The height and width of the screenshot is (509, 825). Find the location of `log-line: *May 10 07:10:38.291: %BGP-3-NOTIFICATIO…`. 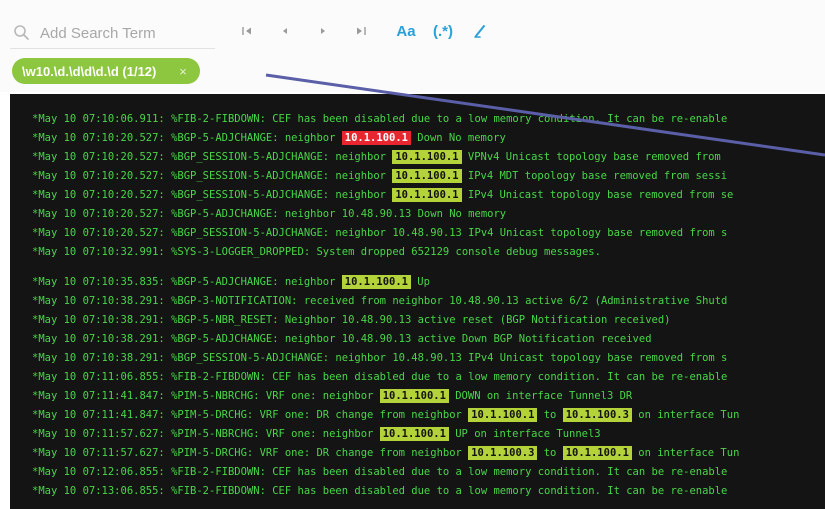

log-line: *May 10 07:10:38.291: %BGP-3-NOTIFICATIO… is located at coordinates (385, 301).